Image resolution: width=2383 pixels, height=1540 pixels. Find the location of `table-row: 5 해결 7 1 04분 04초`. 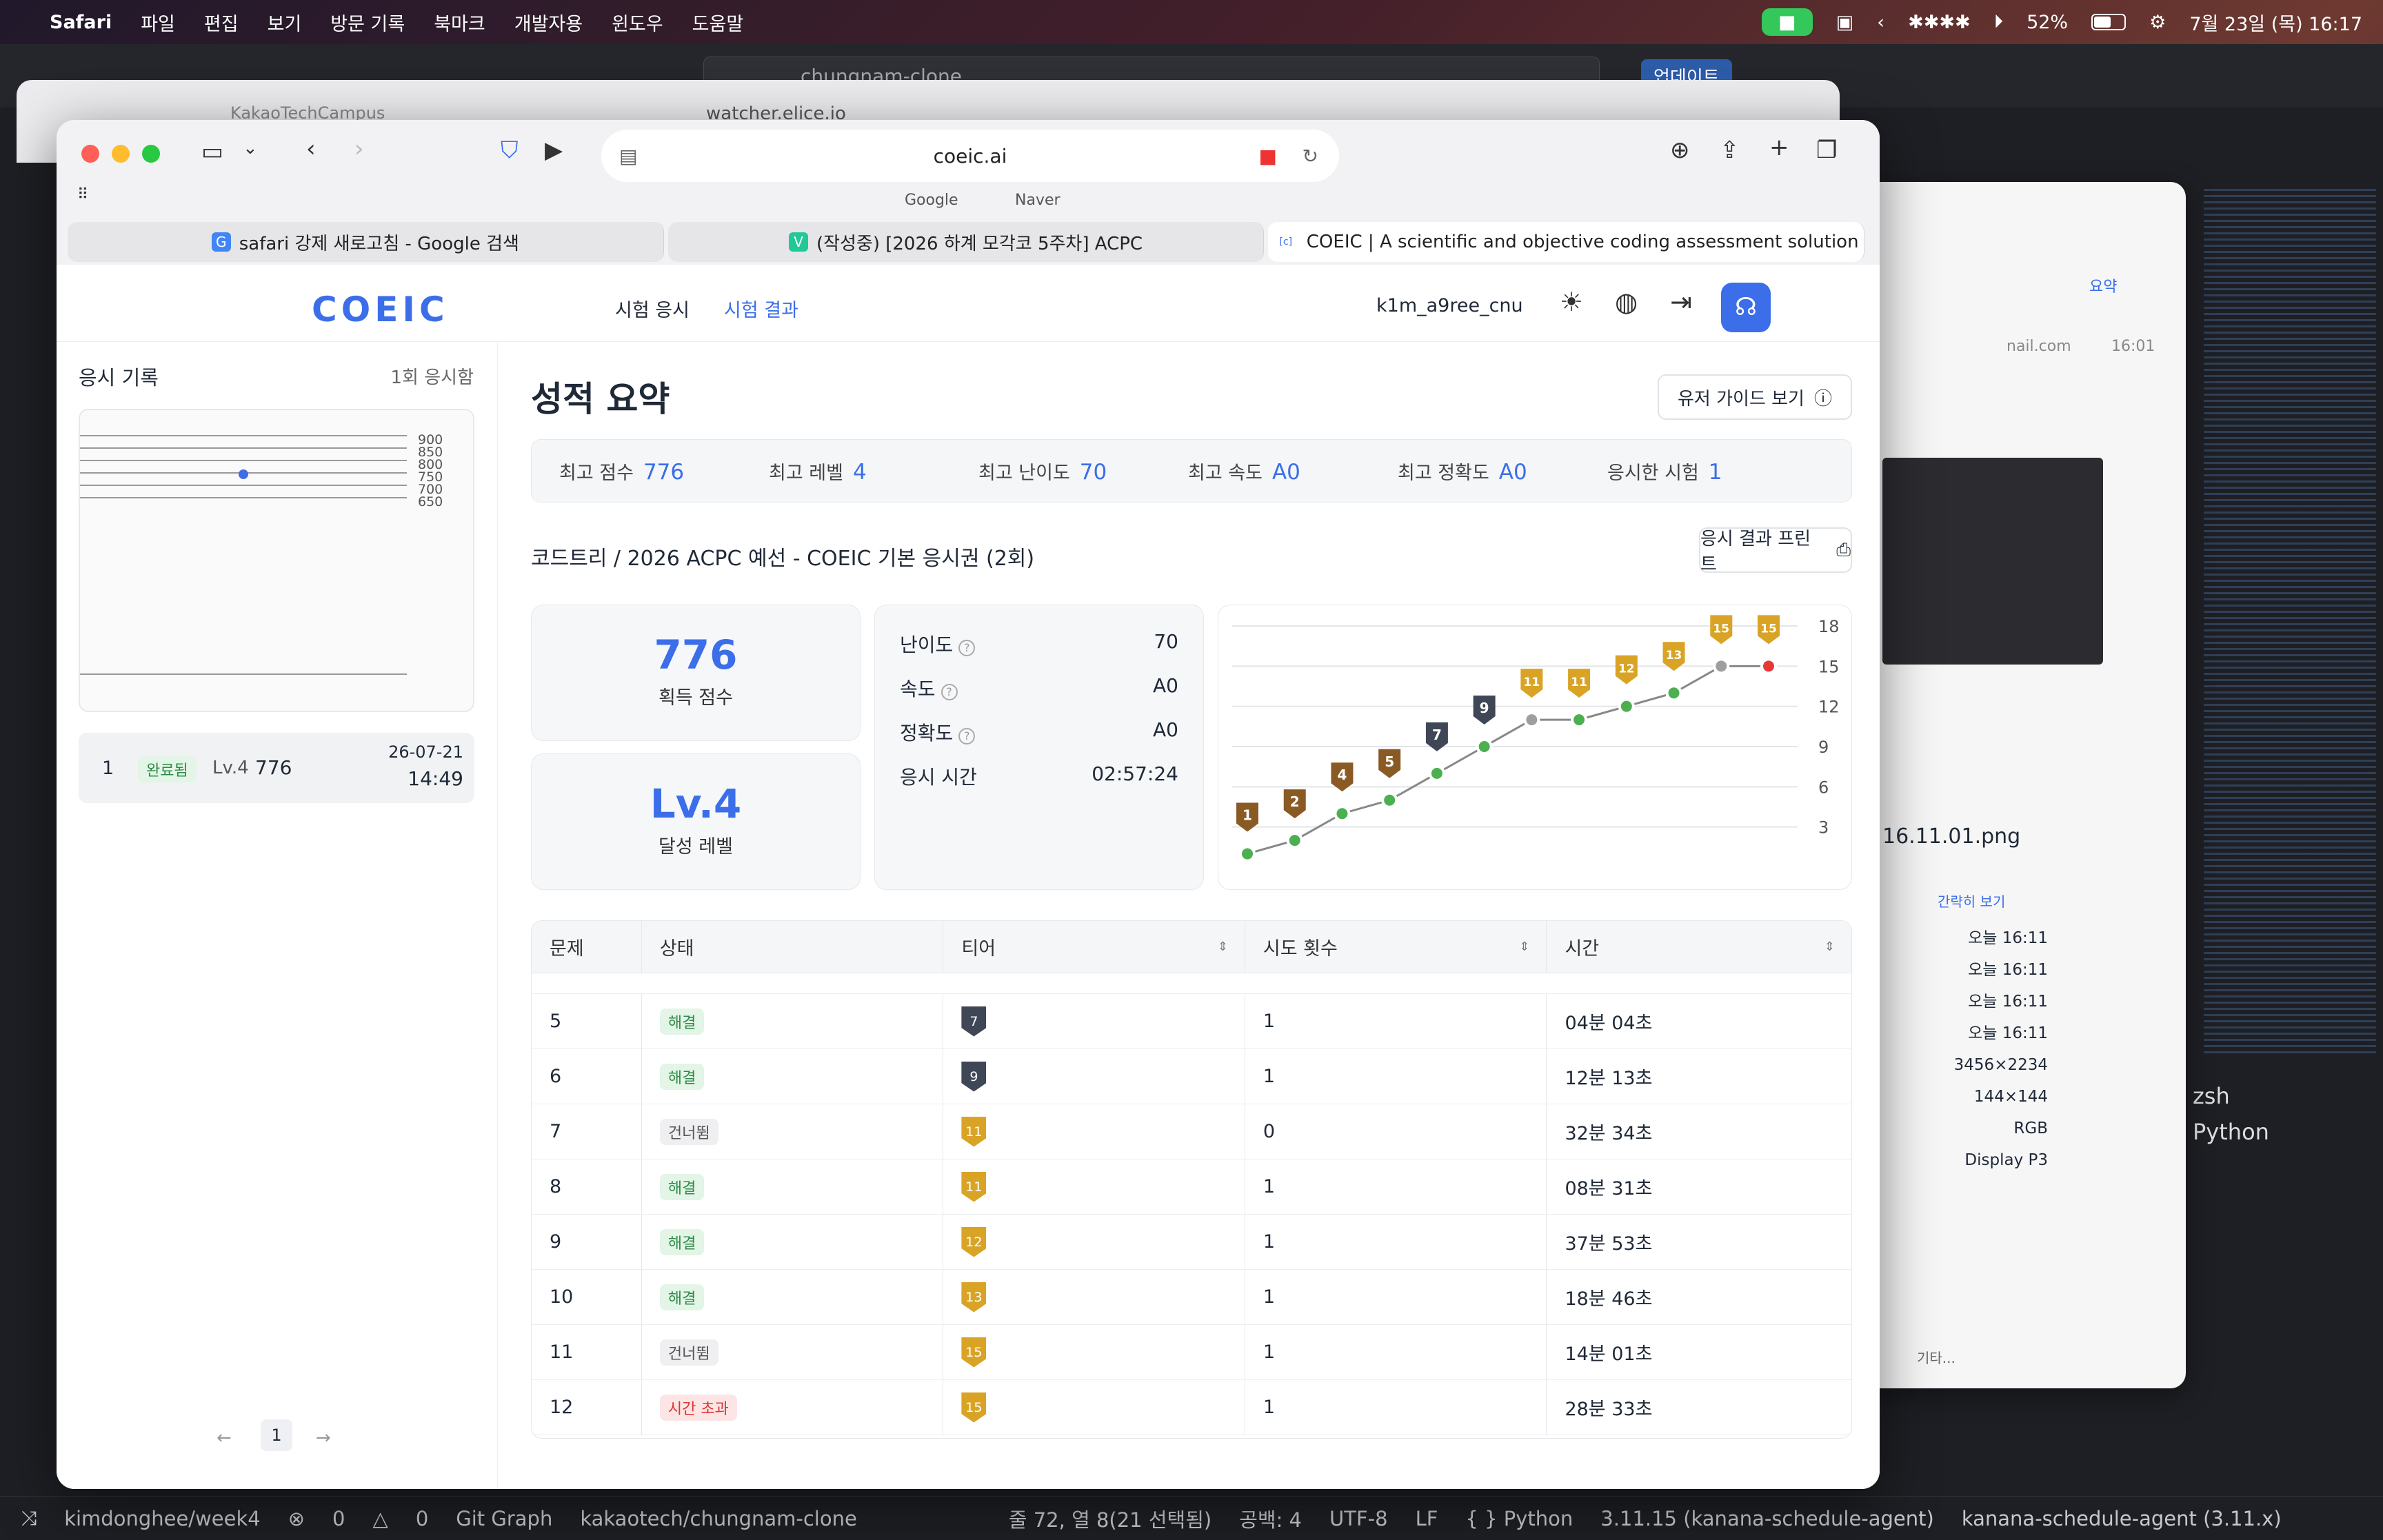

table-row: 5 해결 7 1 04분 04초 is located at coordinates (1191, 1022).